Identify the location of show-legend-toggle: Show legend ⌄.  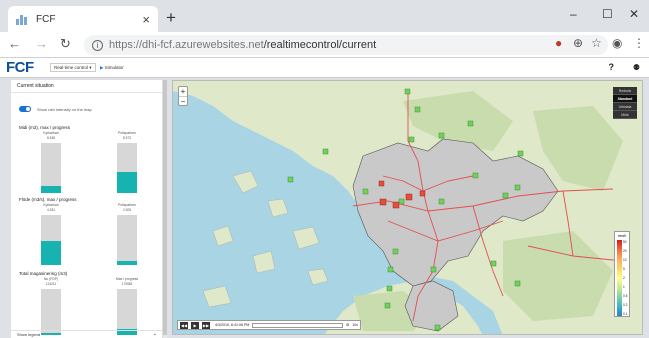
(86, 334).